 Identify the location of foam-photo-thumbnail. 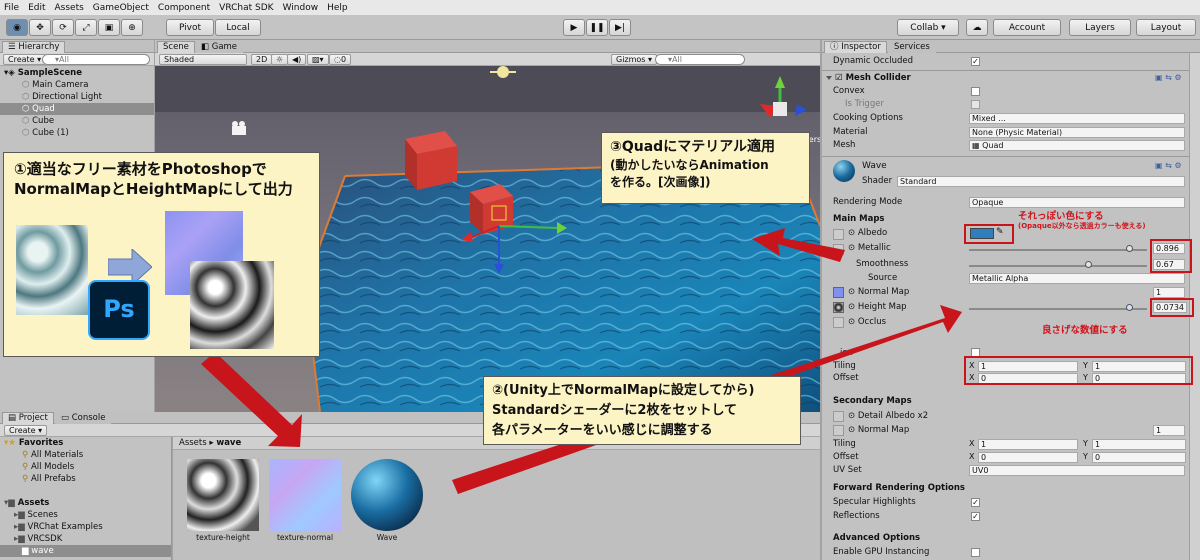
(52, 270).